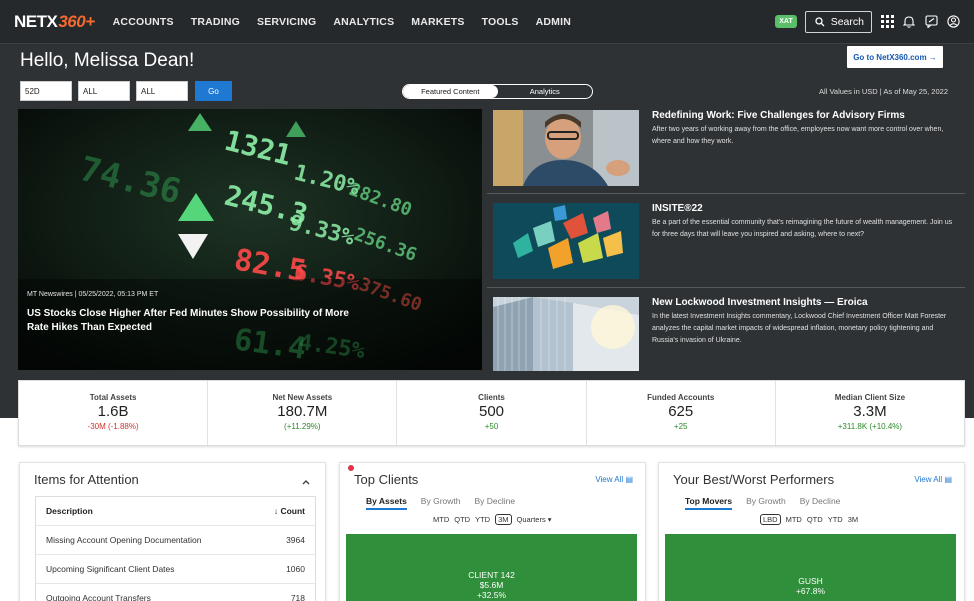 The height and width of the screenshot is (601, 974). What do you see at coordinates (909, 22) in the screenshot?
I see `bell-icon` at bounding box center [909, 22].